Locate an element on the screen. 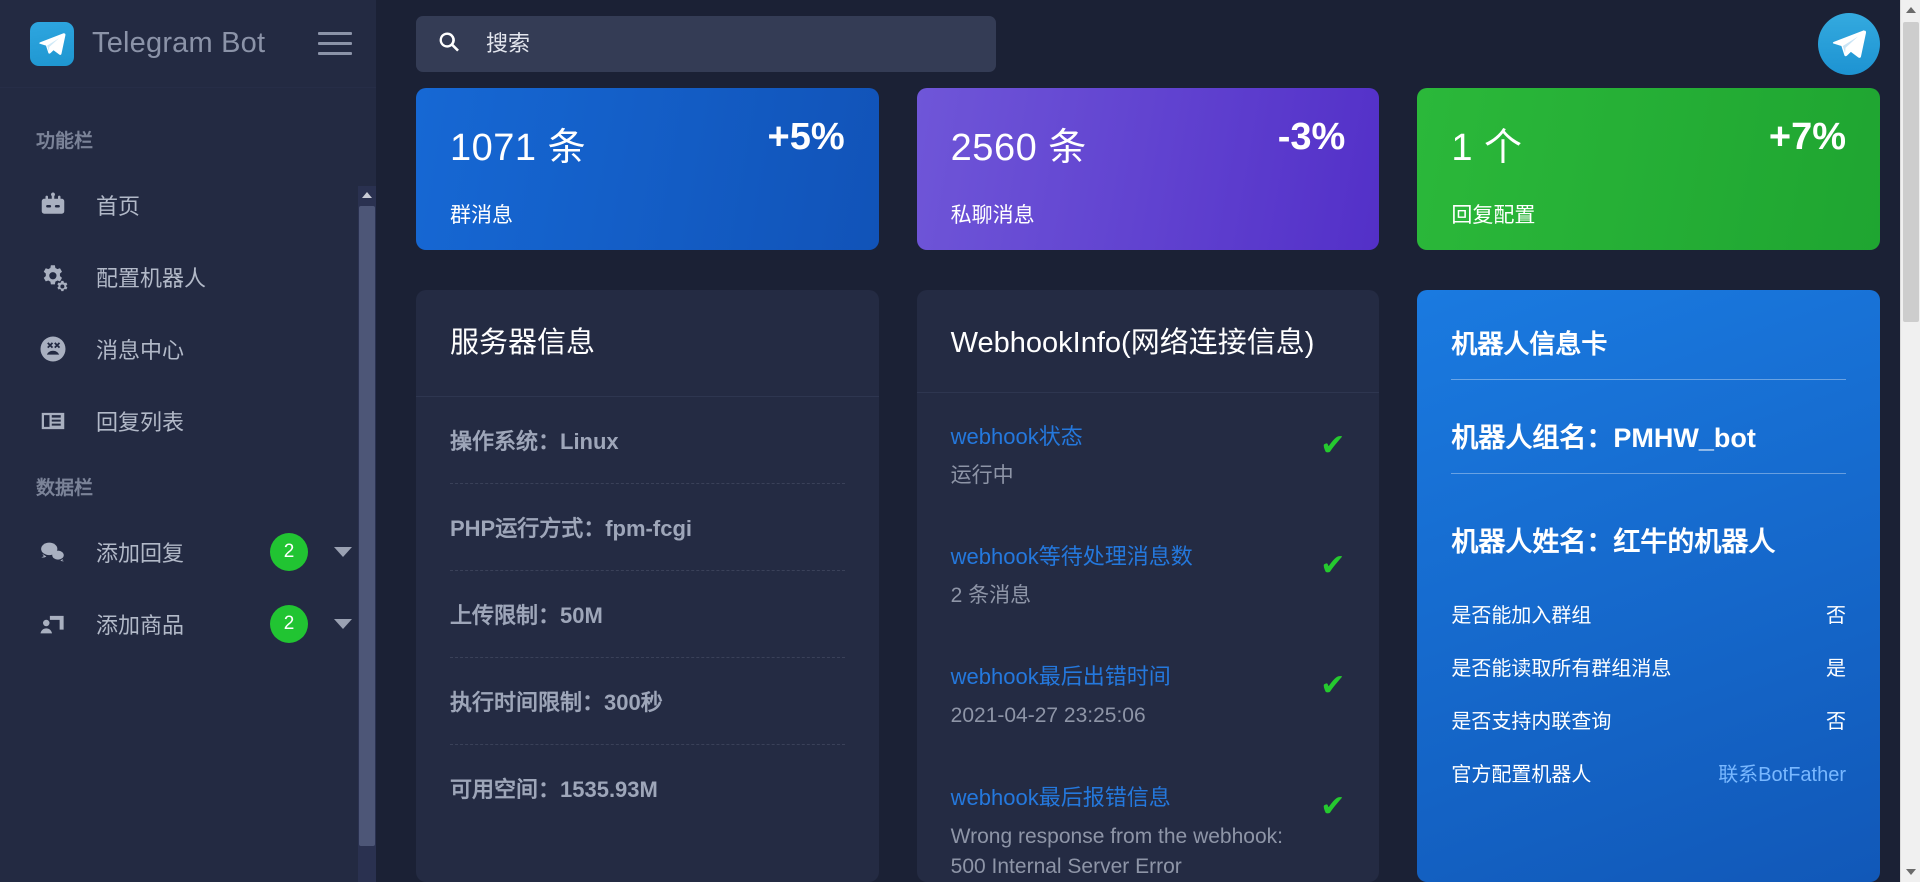 Image resolution: width=1920 pixels, height=882 pixels. webhook-row-main: webhook状态 运行中 is located at coordinates (1127, 455).